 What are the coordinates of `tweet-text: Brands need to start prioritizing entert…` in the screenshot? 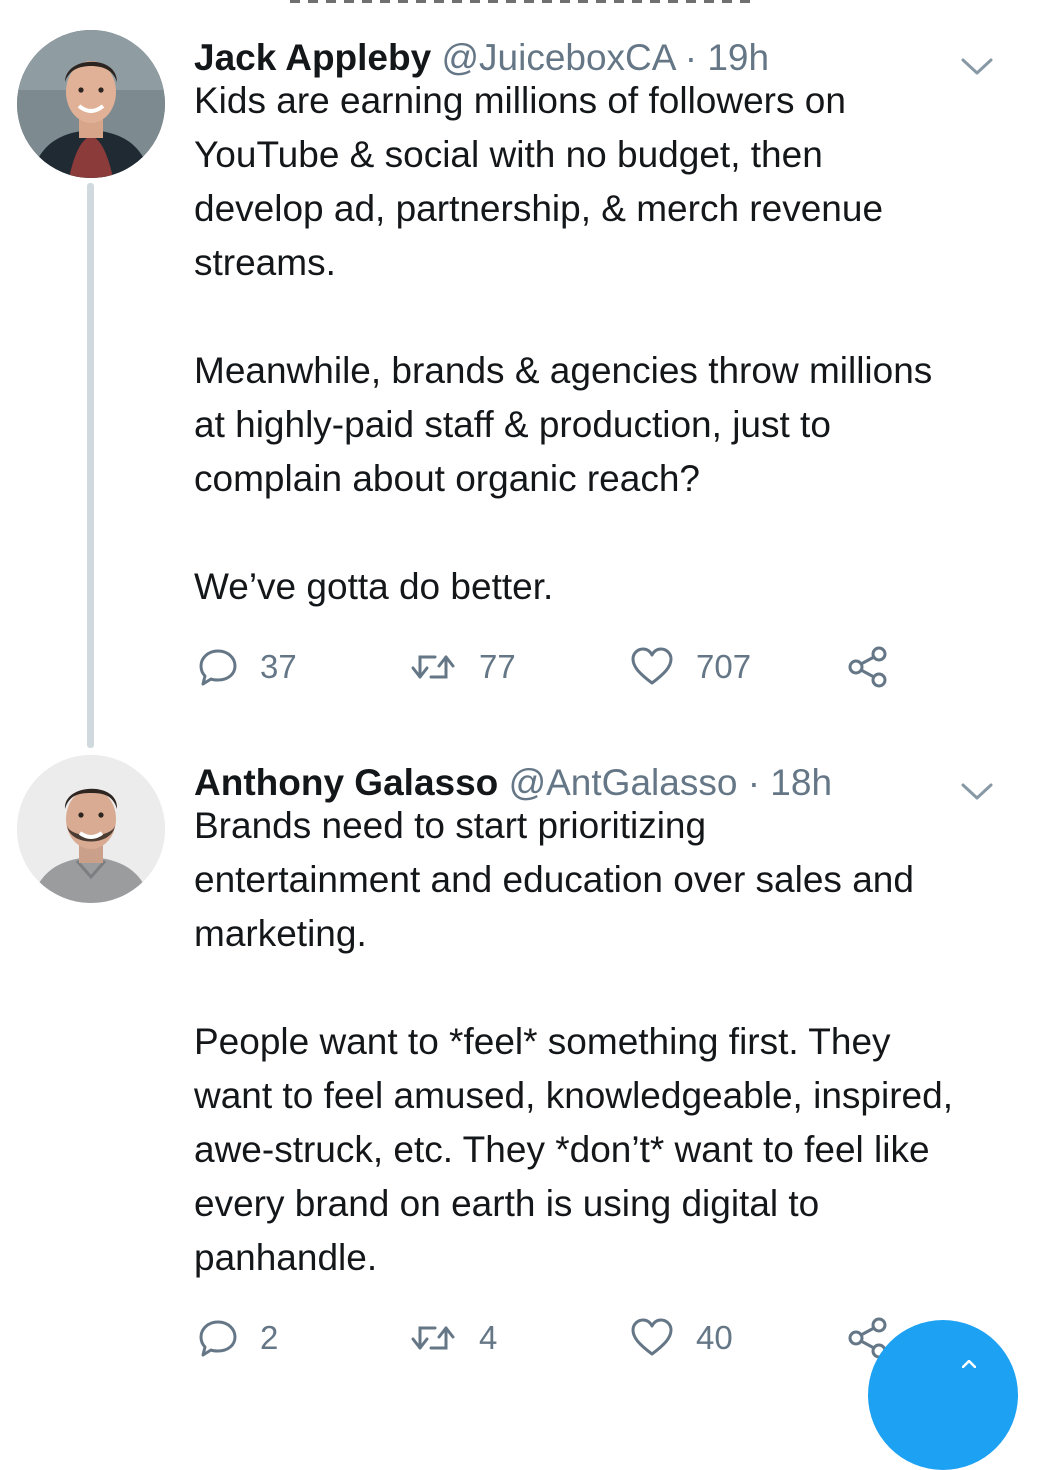 It's located at (554, 879).